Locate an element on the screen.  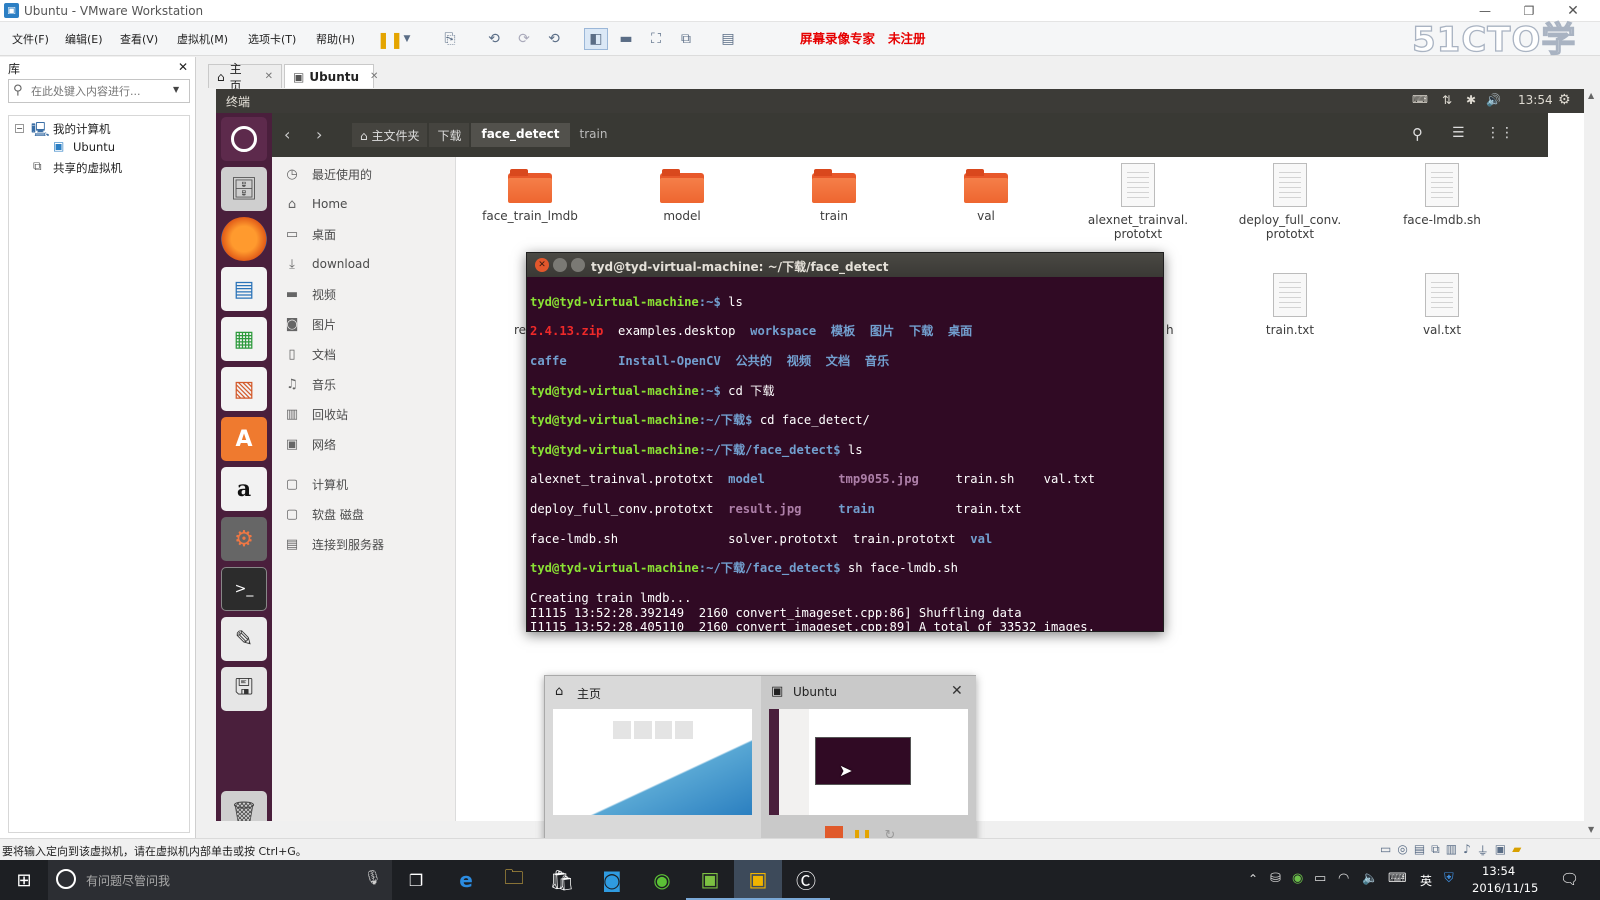
start-icon: ⊞ is located at coordinates (24, 880).